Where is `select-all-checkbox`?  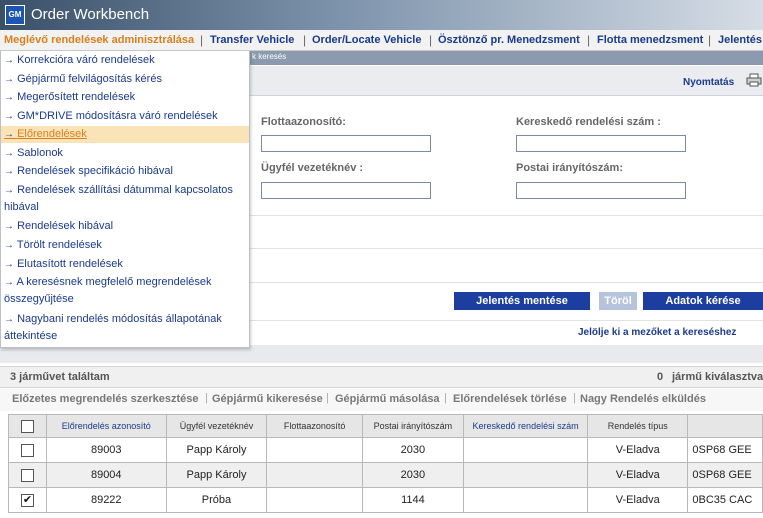 select-all-checkbox is located at coordinates (27, 426).